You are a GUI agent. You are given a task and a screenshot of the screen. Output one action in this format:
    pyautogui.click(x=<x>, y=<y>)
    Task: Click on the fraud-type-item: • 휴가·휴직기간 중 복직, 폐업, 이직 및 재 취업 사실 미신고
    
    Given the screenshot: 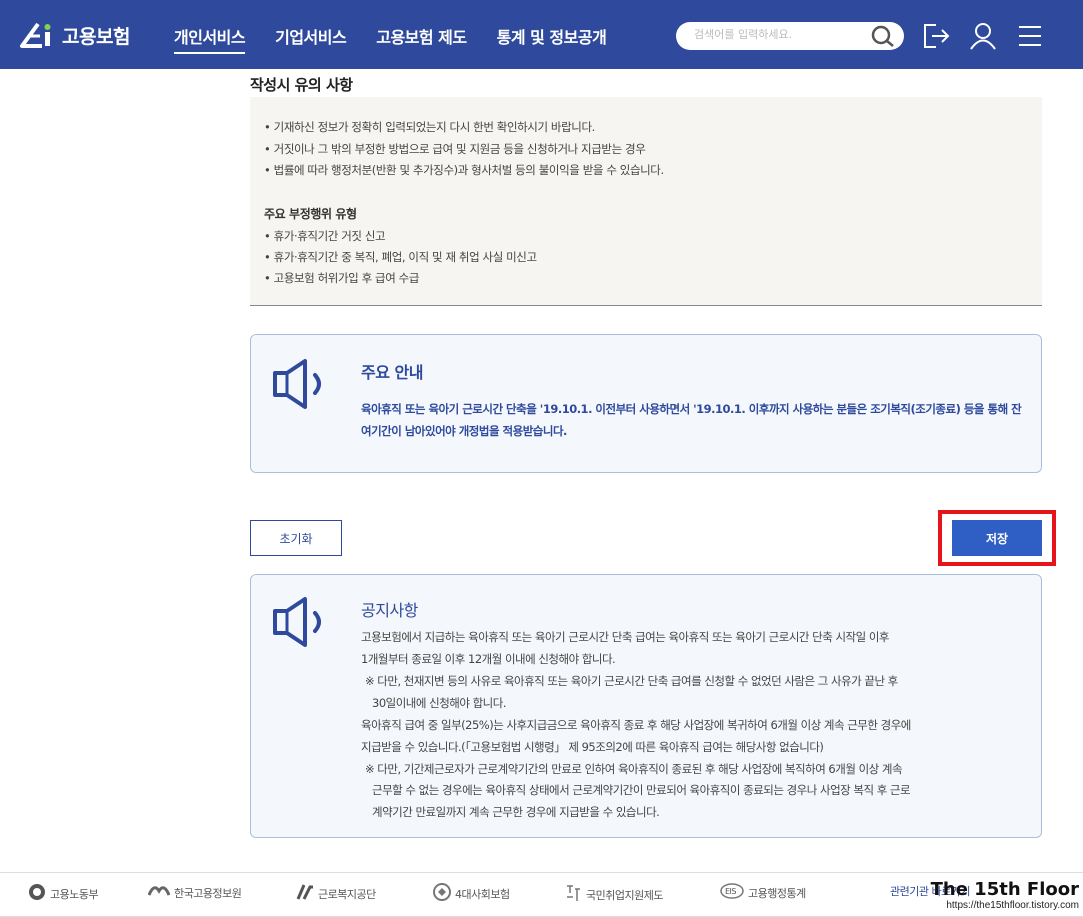 What is the action you would take?
    pyautogui.click(x=400, y=257)
    